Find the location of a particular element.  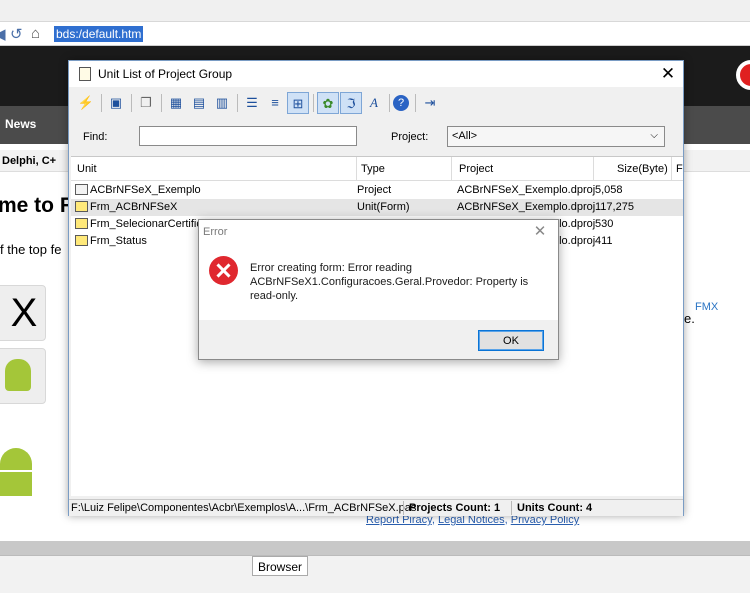

android-logo-icon is located at coordinates (20, 468).